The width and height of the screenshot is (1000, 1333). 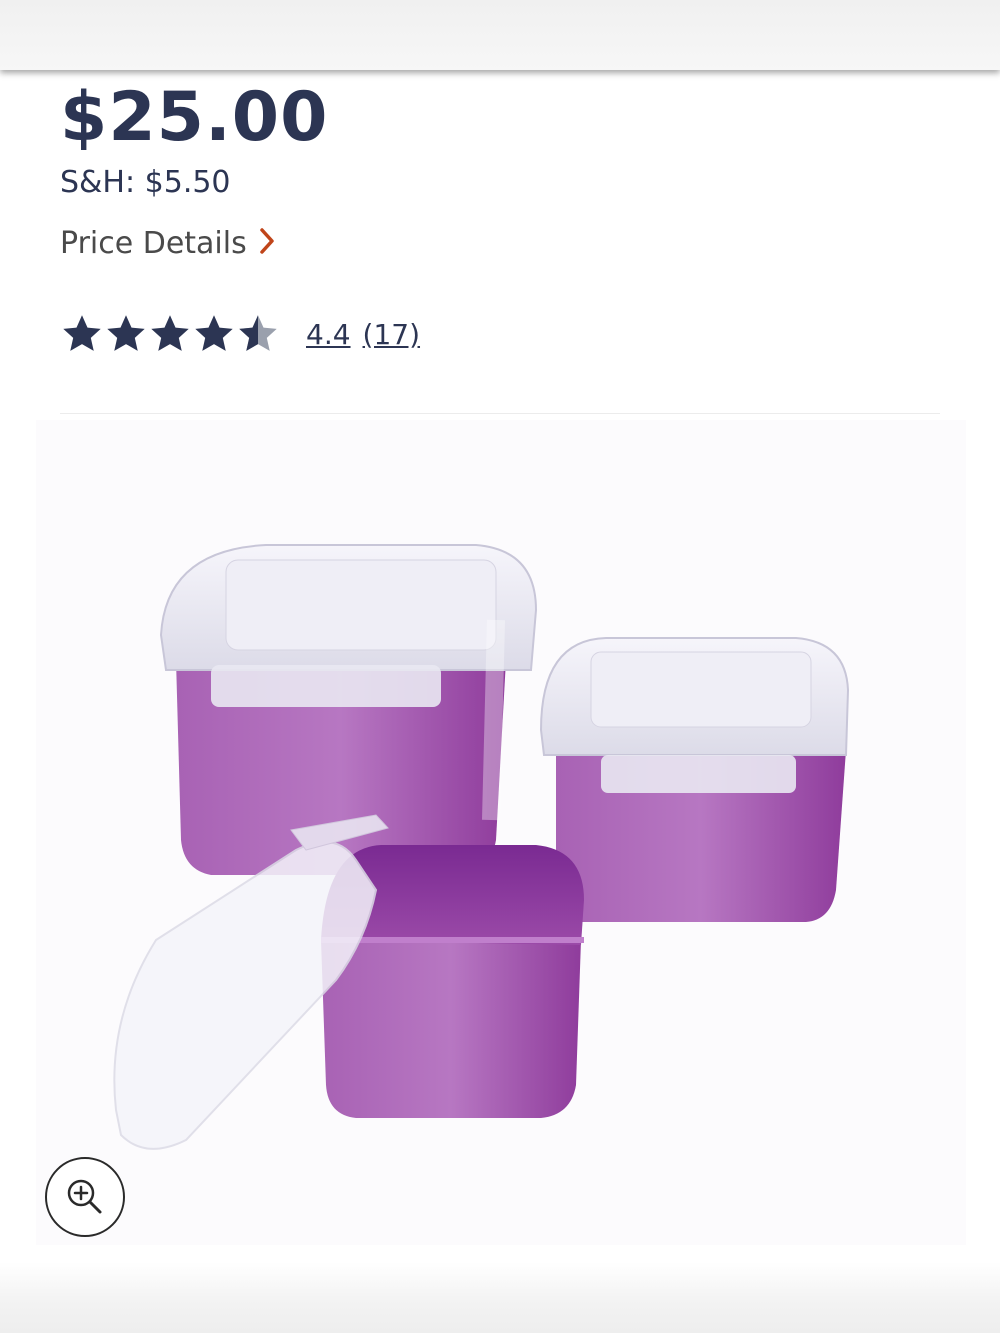 I want to click on top-header-bar, so click(x=500, y=35).